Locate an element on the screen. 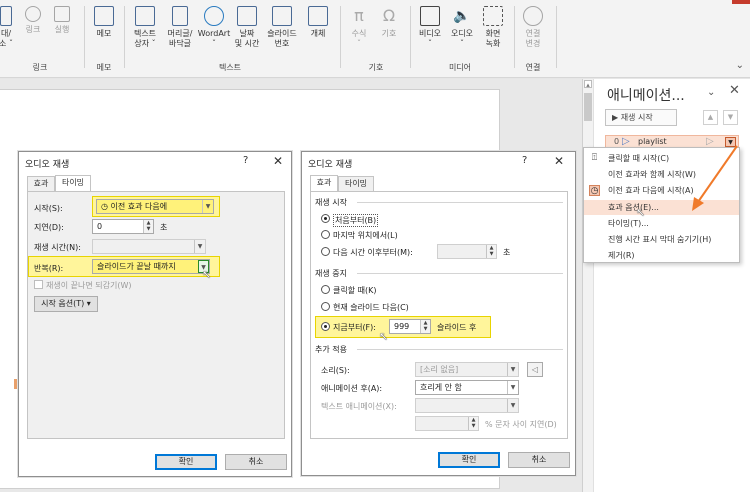  menu-item-start-on-click: ⍐ 클릭할 때 시작(C) is located at coordinates (661, 158).